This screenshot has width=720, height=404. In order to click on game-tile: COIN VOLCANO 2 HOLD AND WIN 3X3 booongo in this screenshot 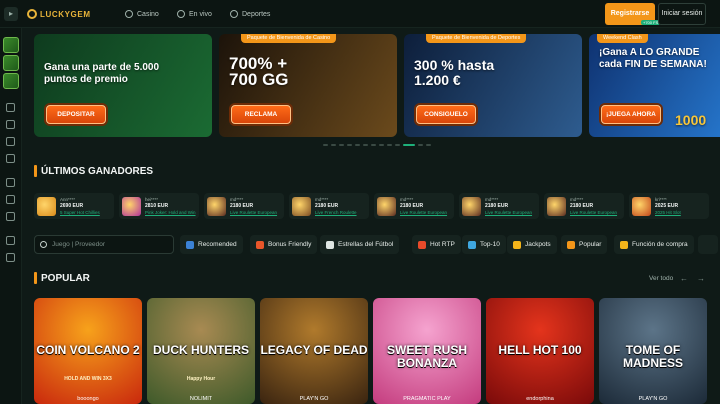, I will do `click(88, 351)`.